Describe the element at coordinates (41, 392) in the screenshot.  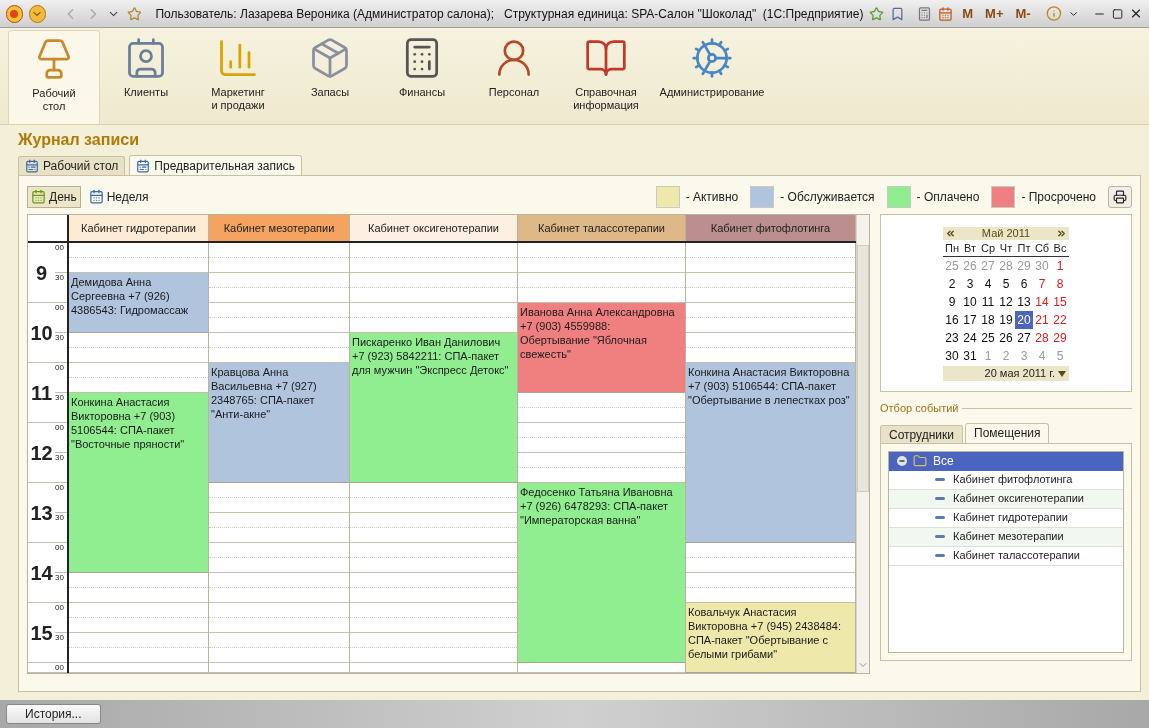
I see `hour-label: 11` at that location.